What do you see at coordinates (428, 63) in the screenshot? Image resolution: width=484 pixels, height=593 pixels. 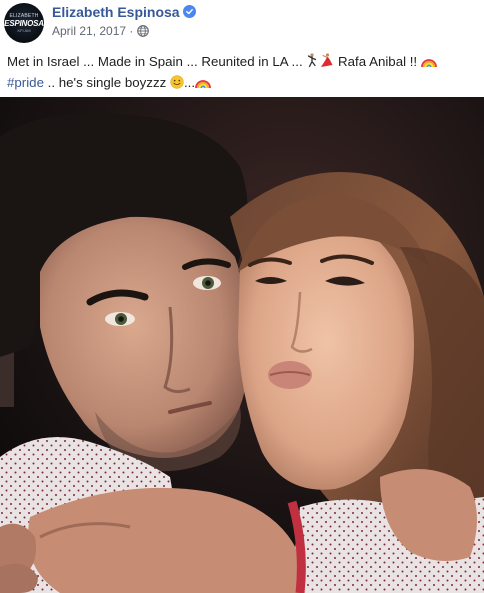 I see `rainbow-emoji-icon` at bounding box center [428, 63].